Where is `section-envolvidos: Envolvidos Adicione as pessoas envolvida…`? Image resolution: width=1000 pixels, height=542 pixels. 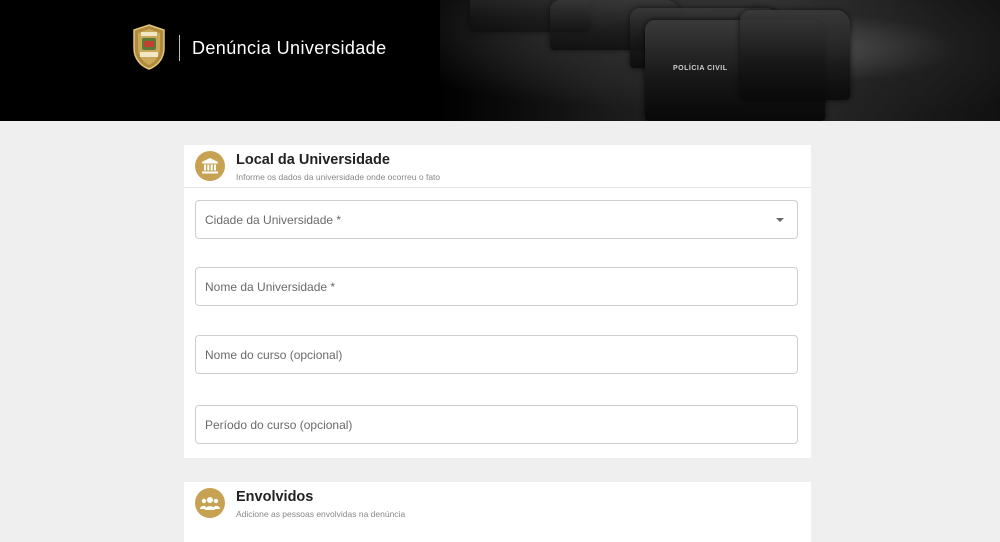
section-envolvidos: Envolvidos Adicione as pessoas envolvida… is located at coordinates (497, 512).